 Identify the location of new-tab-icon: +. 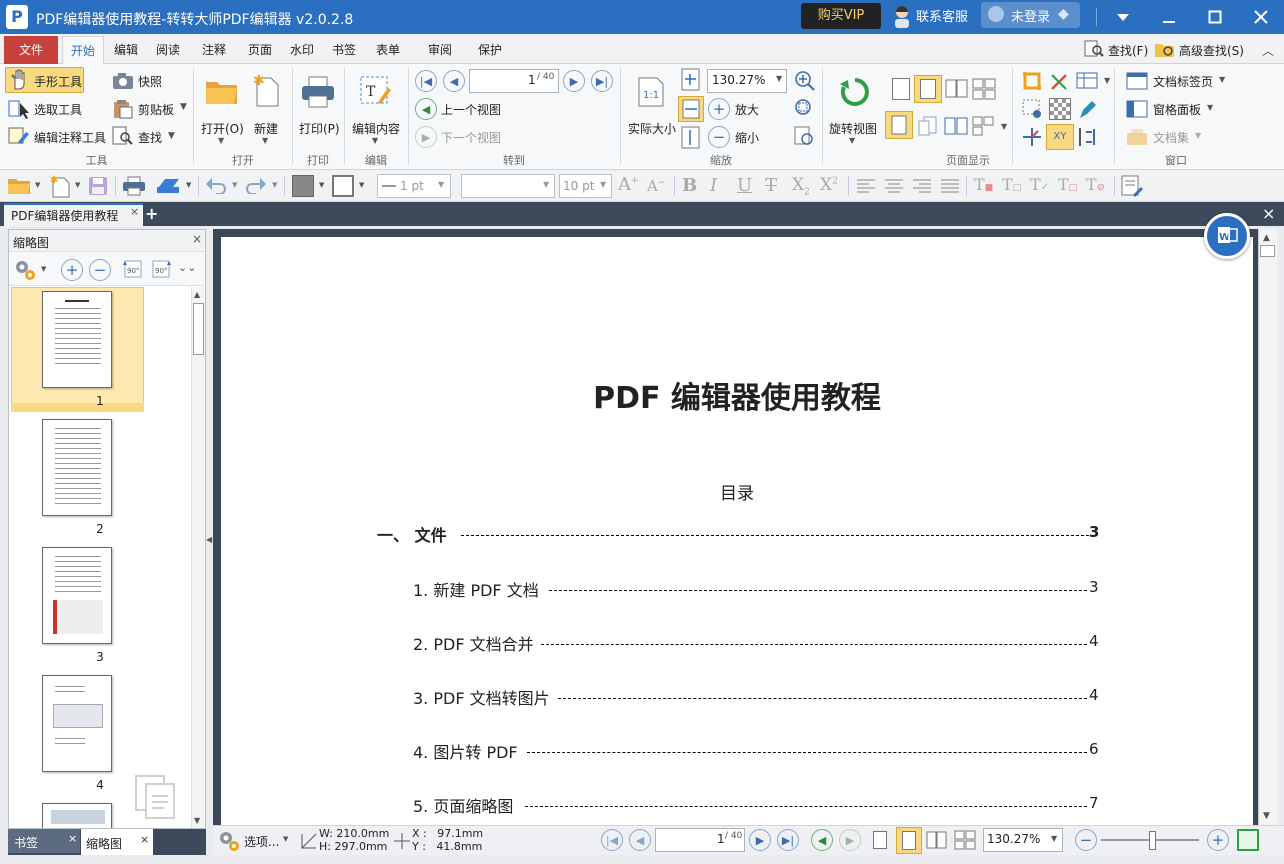
(151, 213).